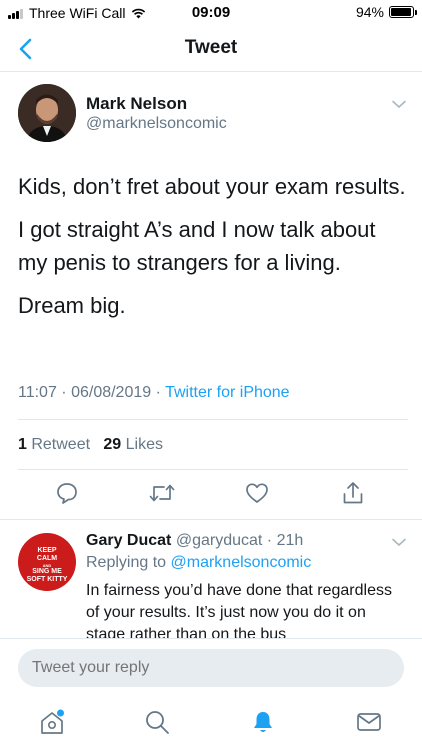 Image resolution: width=422 pixels, height=750 pixels. Describe the element at coordinates (211, 13) in the screenshot. I see `status-bar: Three WiFi Call 09:09 94%` at that location.